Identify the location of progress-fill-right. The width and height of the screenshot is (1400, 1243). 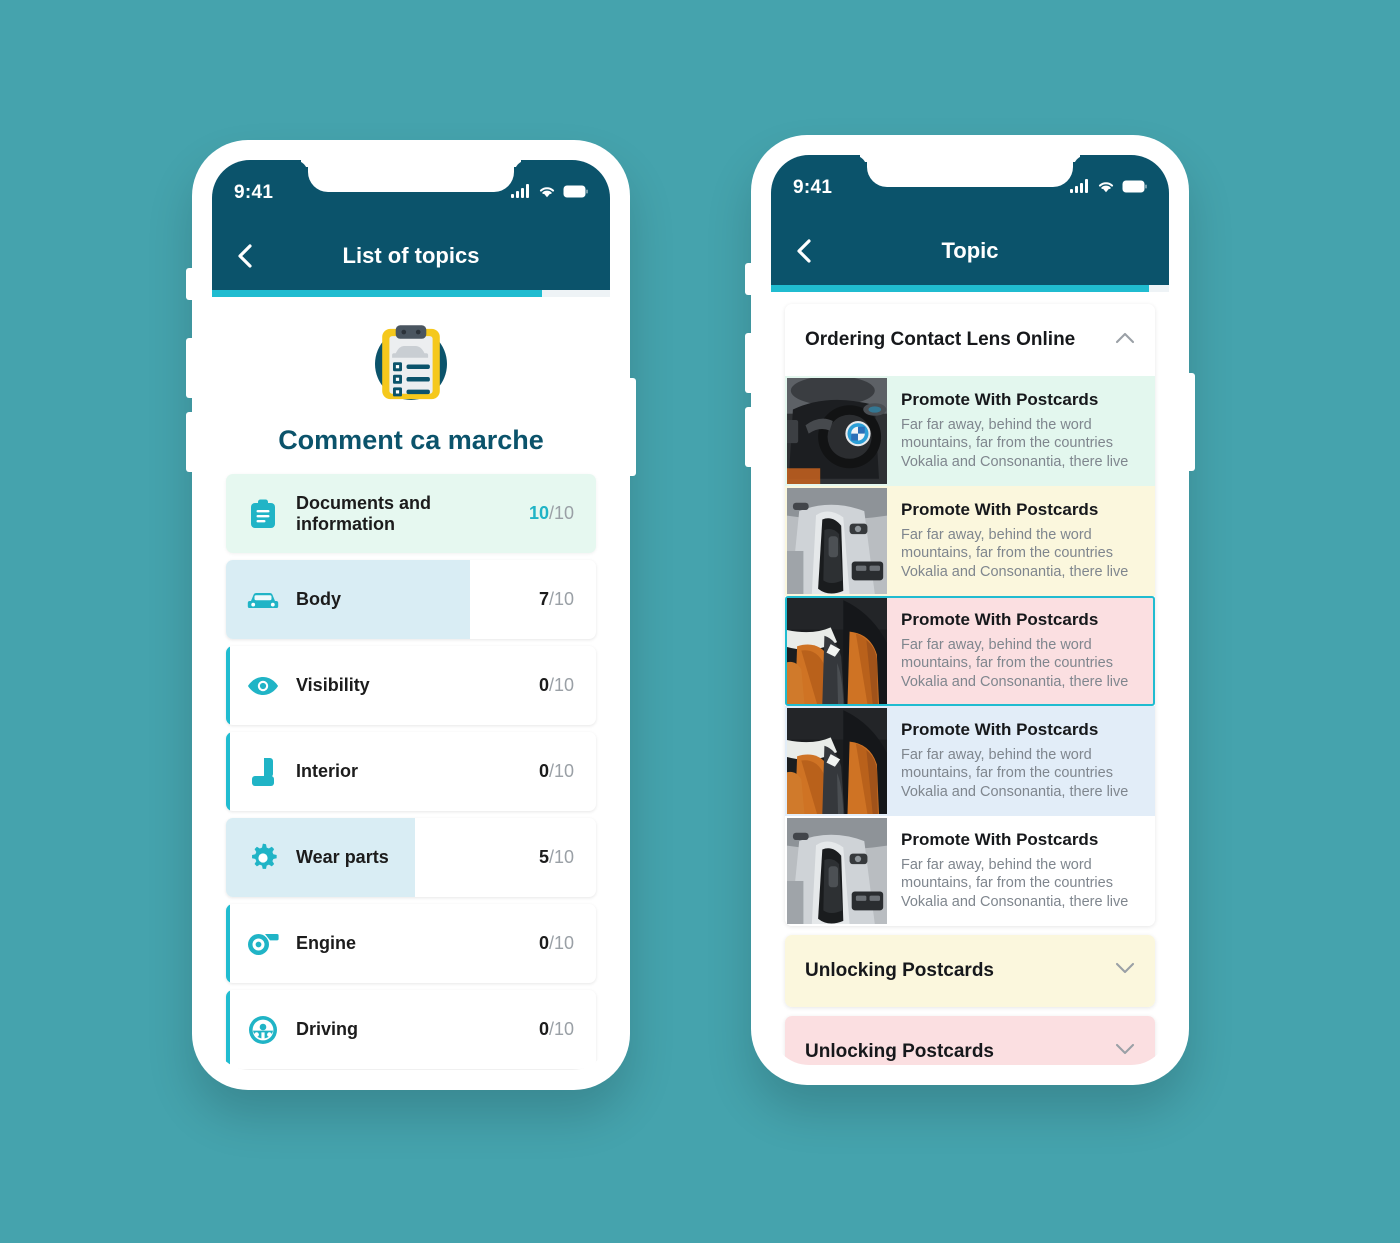
(960, 288).